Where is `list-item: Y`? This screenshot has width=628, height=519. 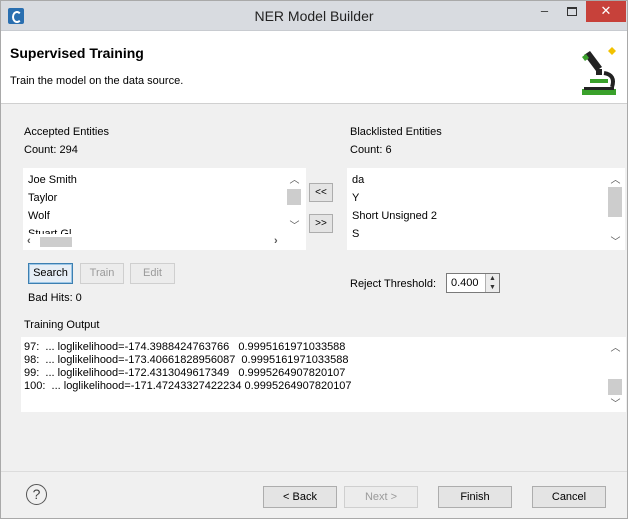 list-item: Y is located at coordinates (355, 198).